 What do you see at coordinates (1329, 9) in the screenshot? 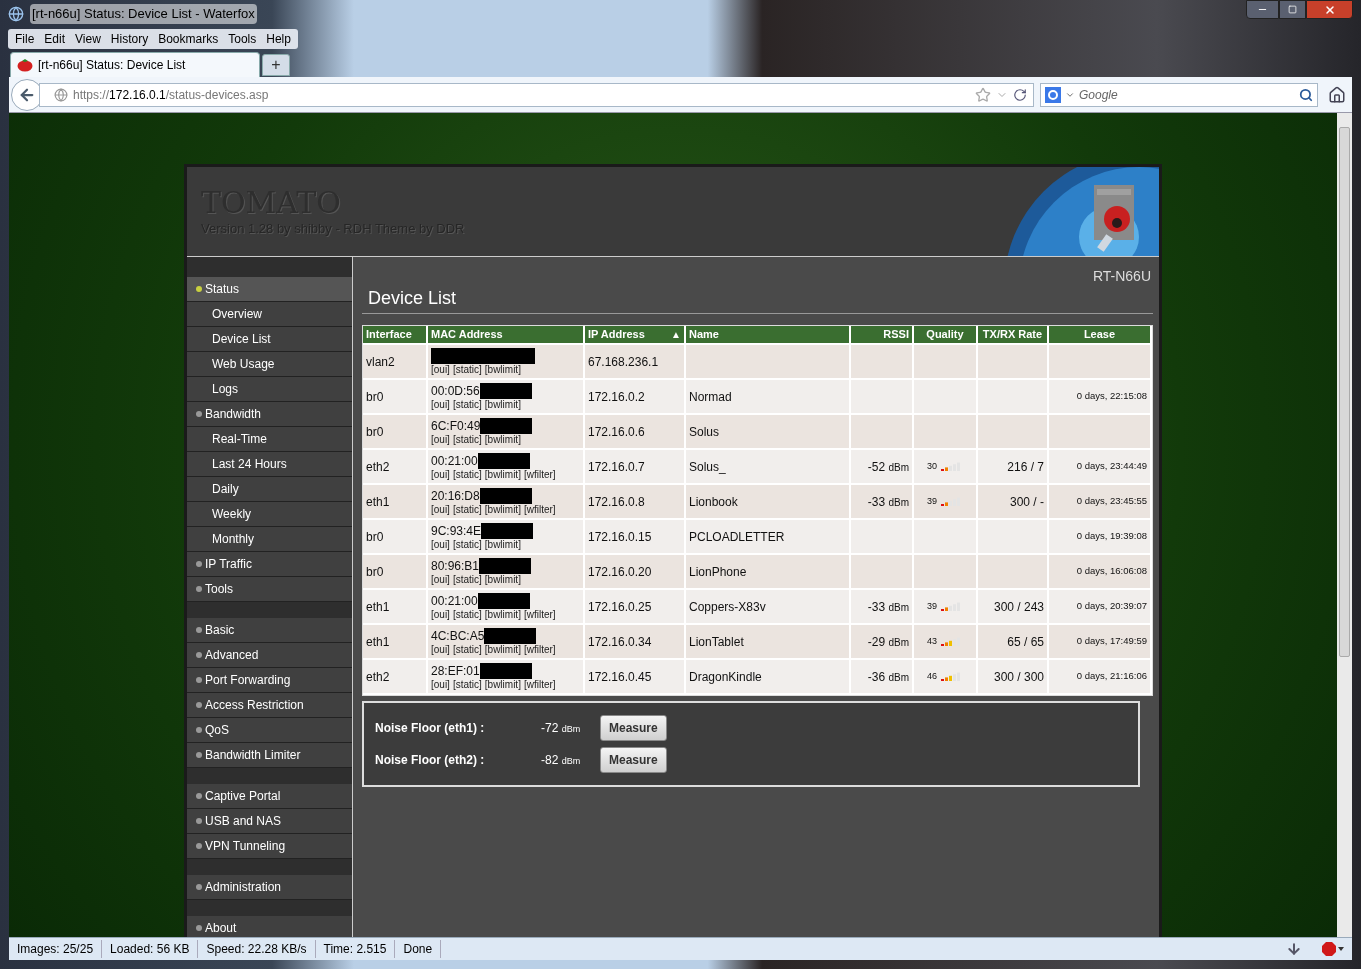
I see `close-button` at bounding box center [1329, 9].